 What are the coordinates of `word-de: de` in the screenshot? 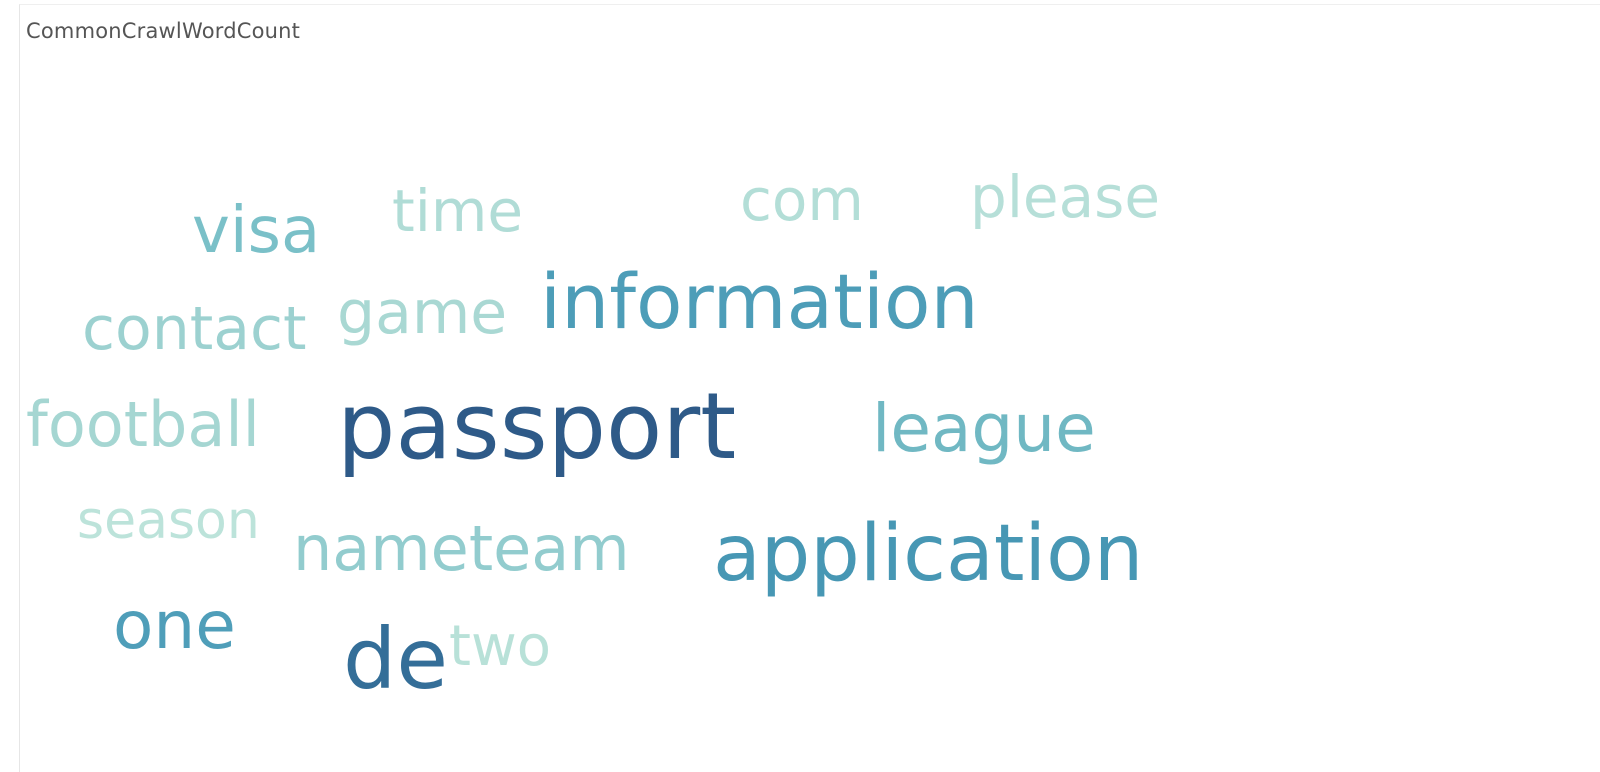 It's located at (395, 659).